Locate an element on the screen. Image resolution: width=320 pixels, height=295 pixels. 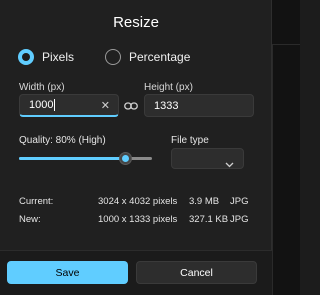
radio-pixels-label: Pixels is located at coordinates (58, 57).